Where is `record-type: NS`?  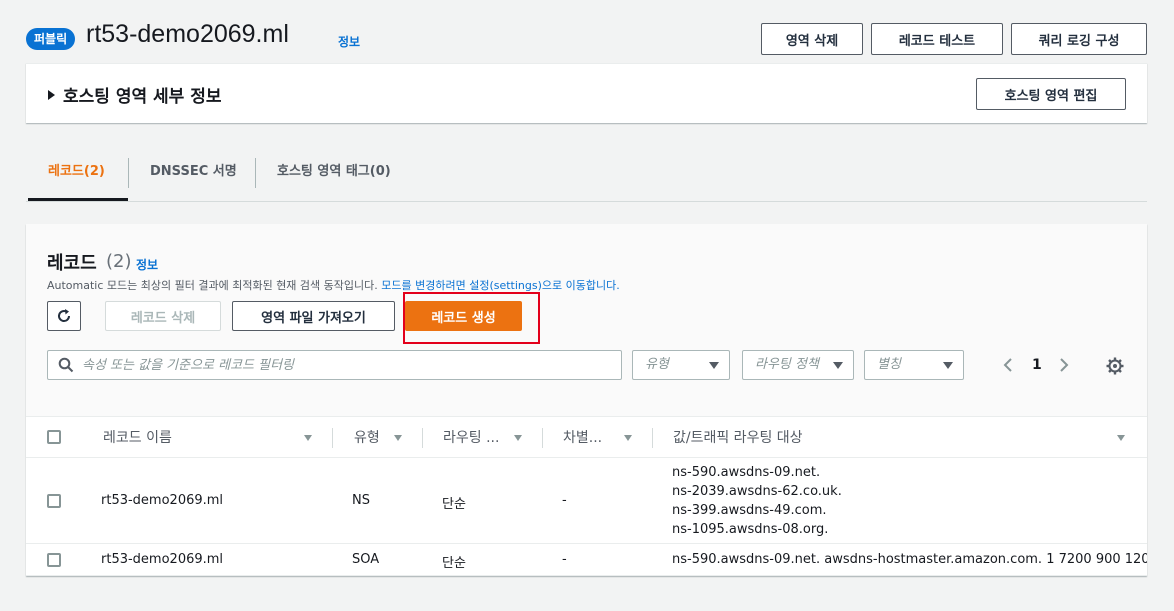 record-type: NS is located at coordinates (361, 500).